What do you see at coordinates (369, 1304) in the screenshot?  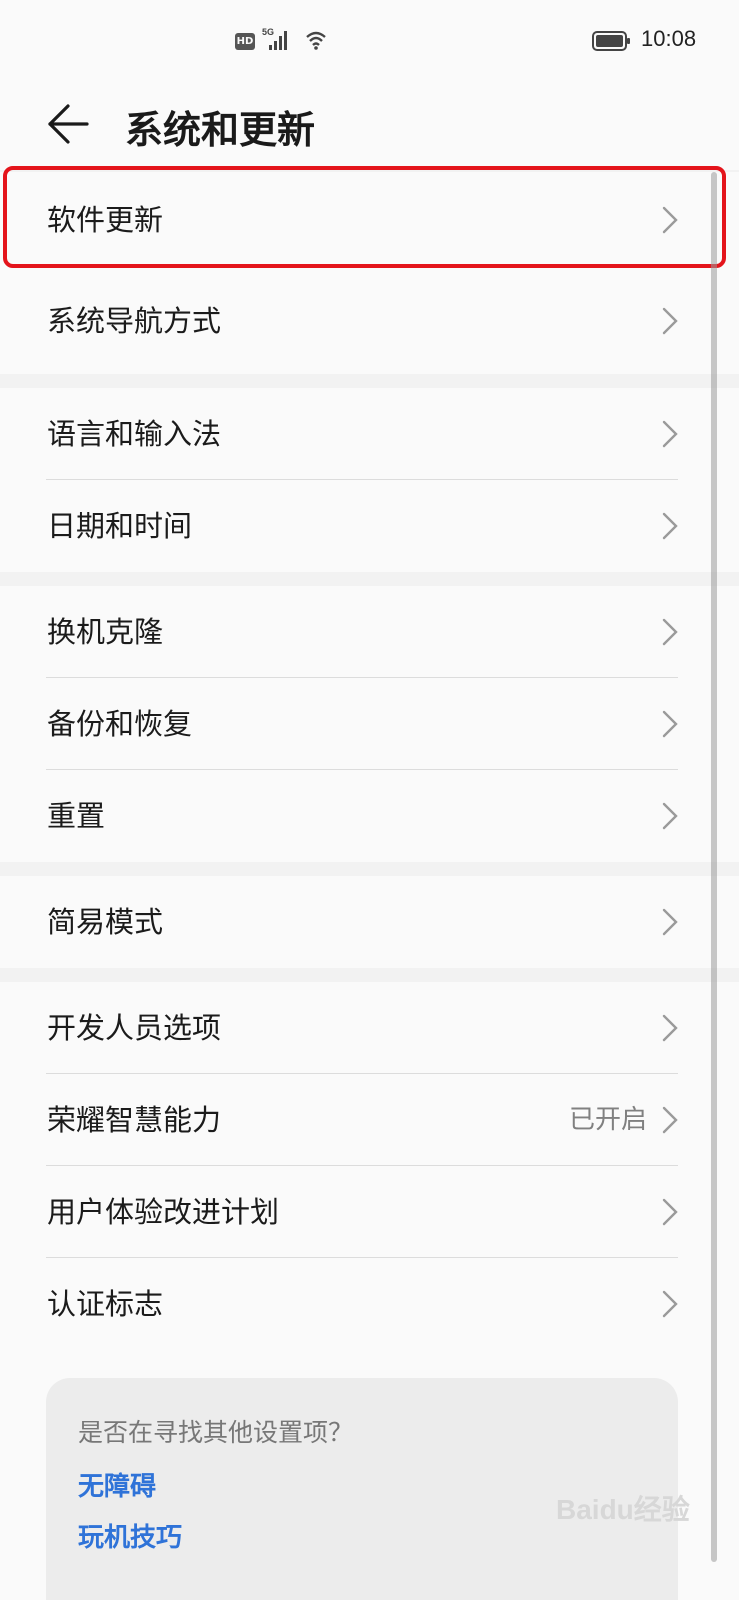 I see `list-item-certification-logos: 认证标志` at bounding box center [369, 1304].